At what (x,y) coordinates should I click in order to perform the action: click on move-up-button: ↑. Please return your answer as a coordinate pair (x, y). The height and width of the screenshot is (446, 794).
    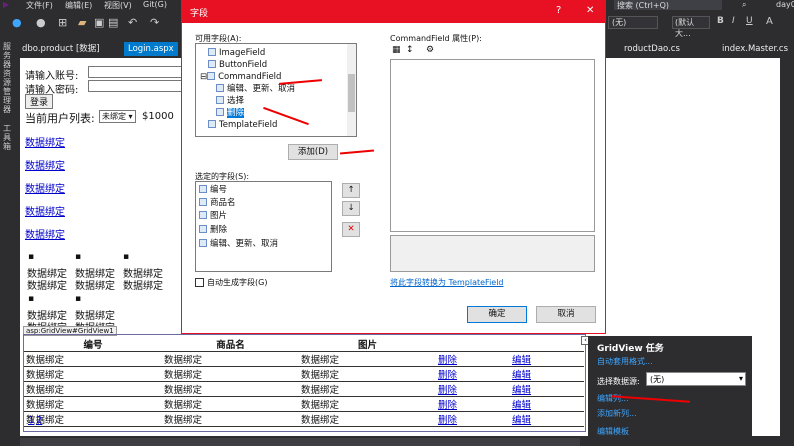
    Looking at the image, I should click on (351, 190).